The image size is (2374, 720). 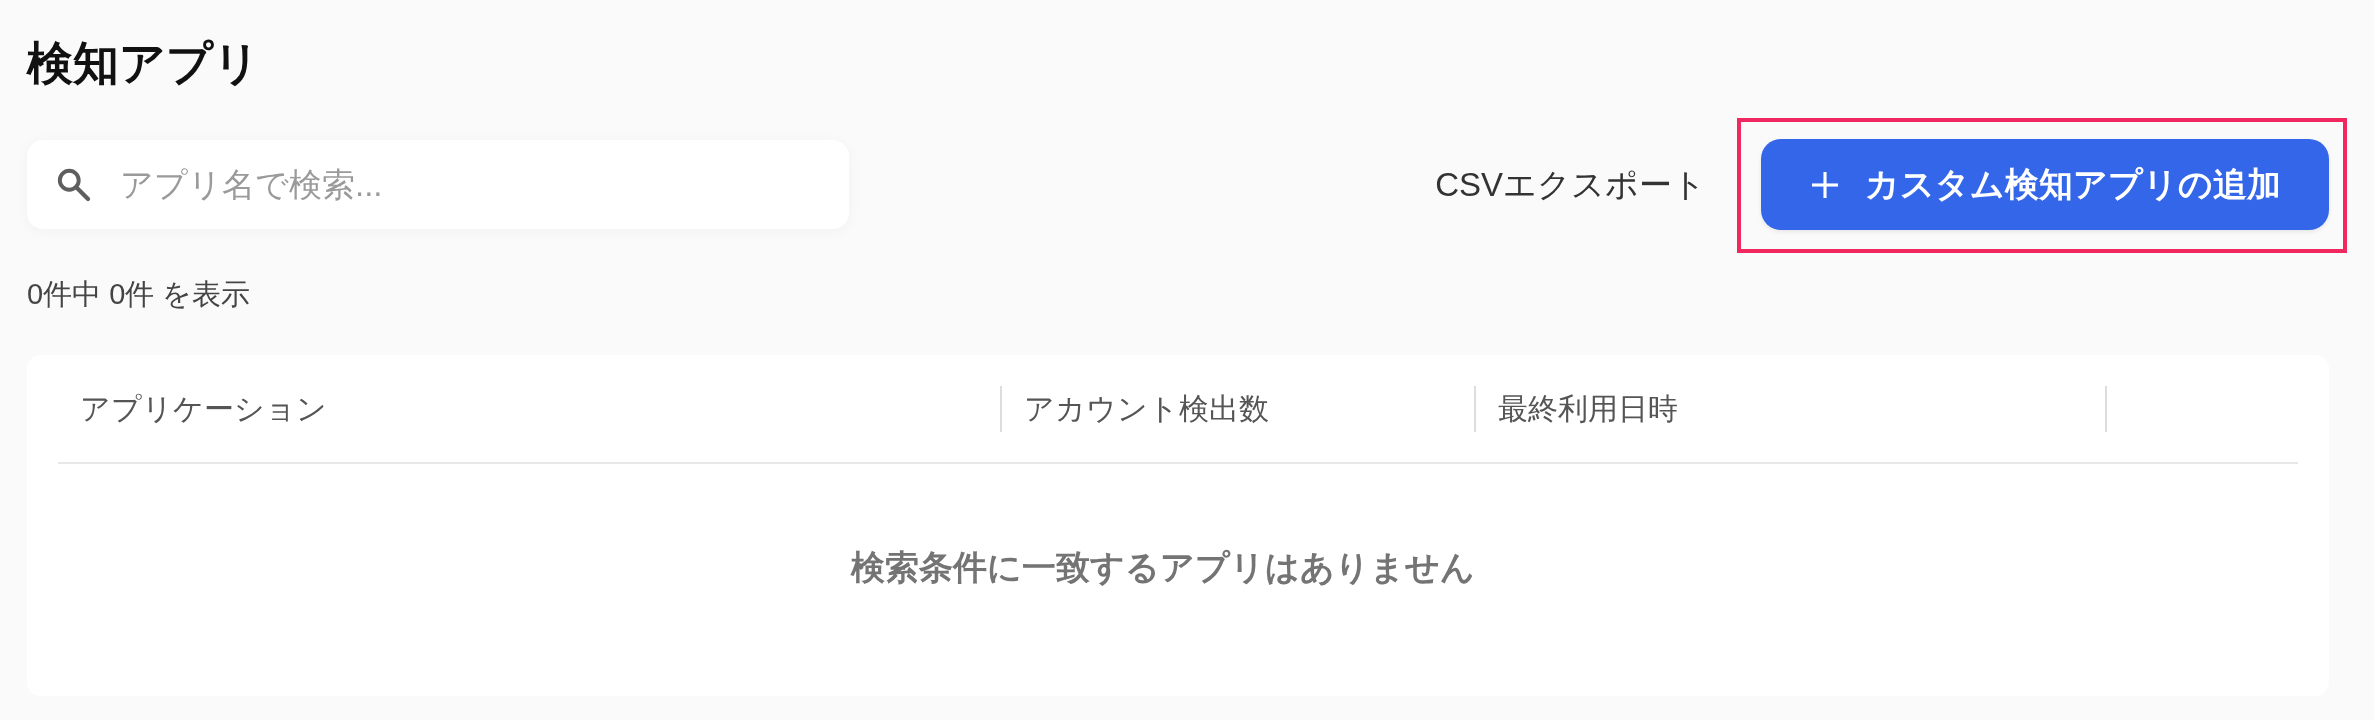 I want to click on csv-export-button: CSVエクスポート, so click(x=1570, y=184).